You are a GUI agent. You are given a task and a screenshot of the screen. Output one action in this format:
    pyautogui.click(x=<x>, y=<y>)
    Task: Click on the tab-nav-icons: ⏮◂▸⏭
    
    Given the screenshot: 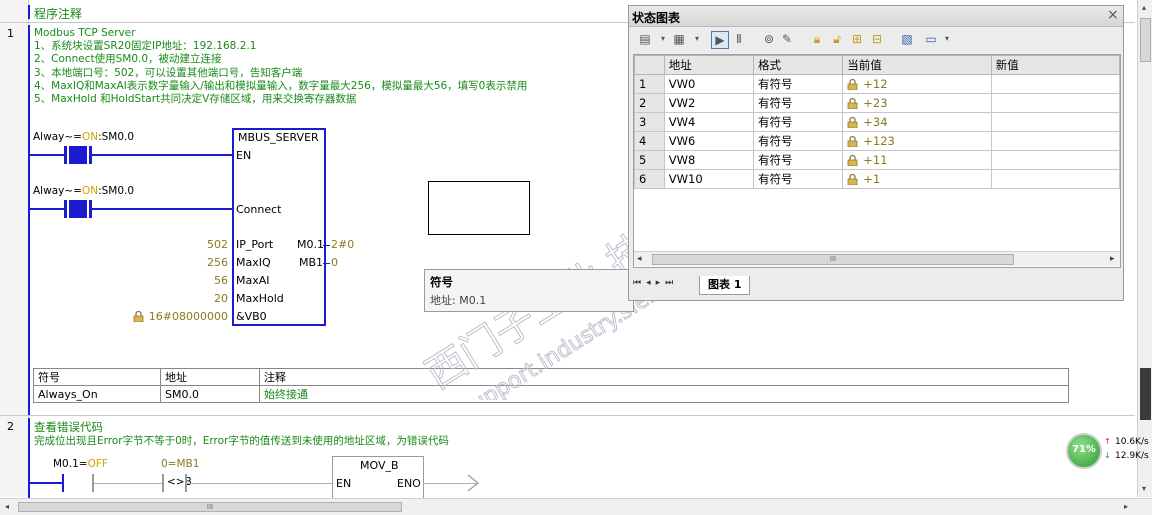 What is the action you would take?
    pyautogui.click(x=655, y=283)
    